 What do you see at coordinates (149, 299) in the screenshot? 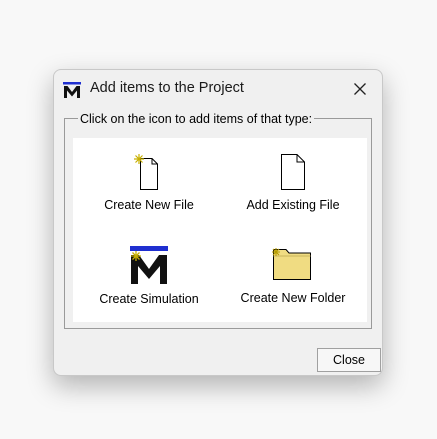
I see `create-simulation-label: Create Simulation` at bounding box center [149, 299].